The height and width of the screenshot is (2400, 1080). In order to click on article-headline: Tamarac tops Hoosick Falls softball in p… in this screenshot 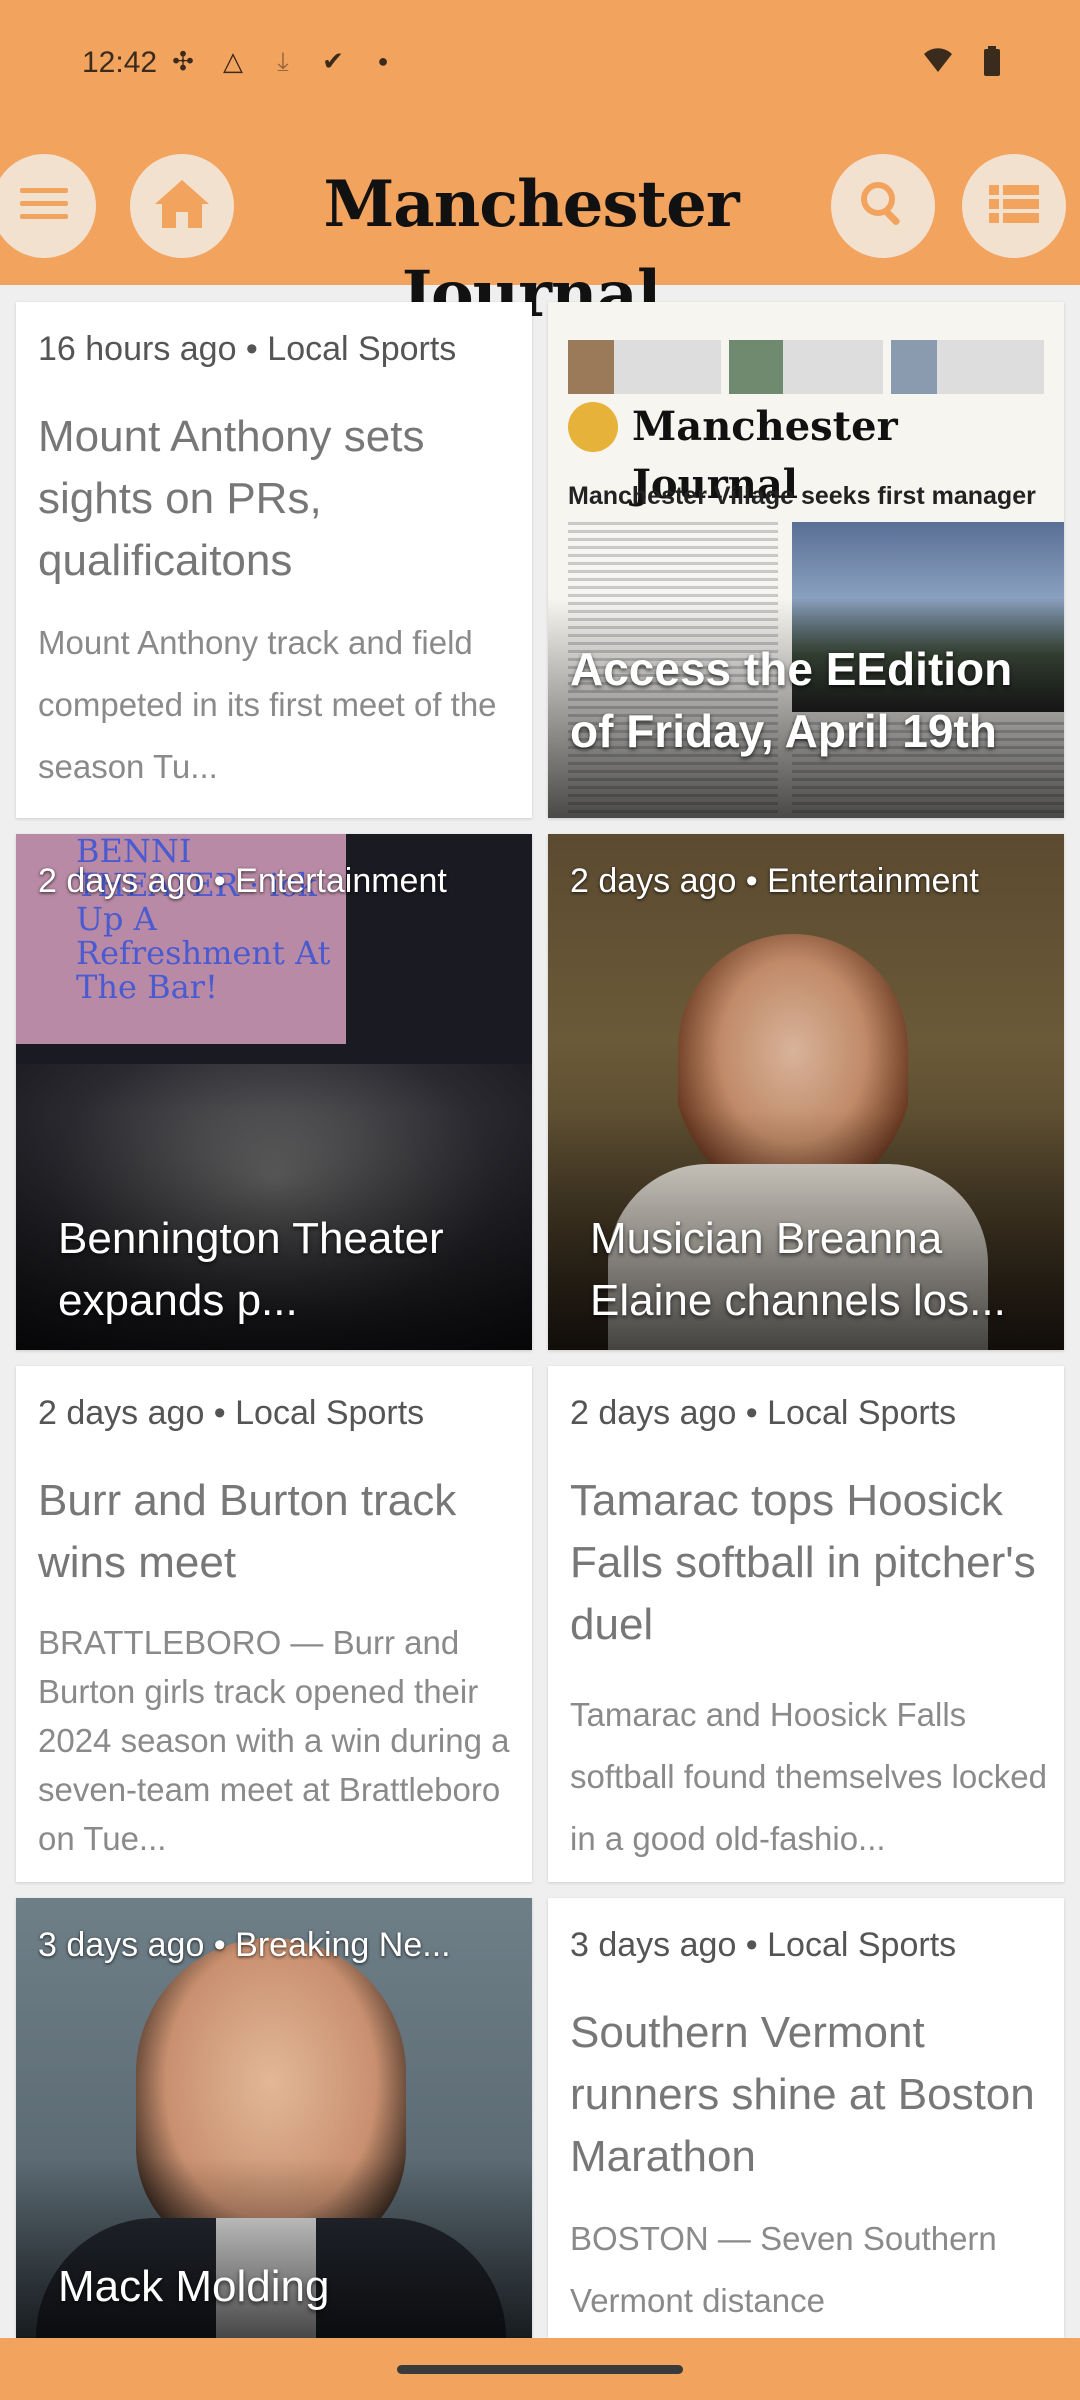, I will do `click(803, 1562)`.